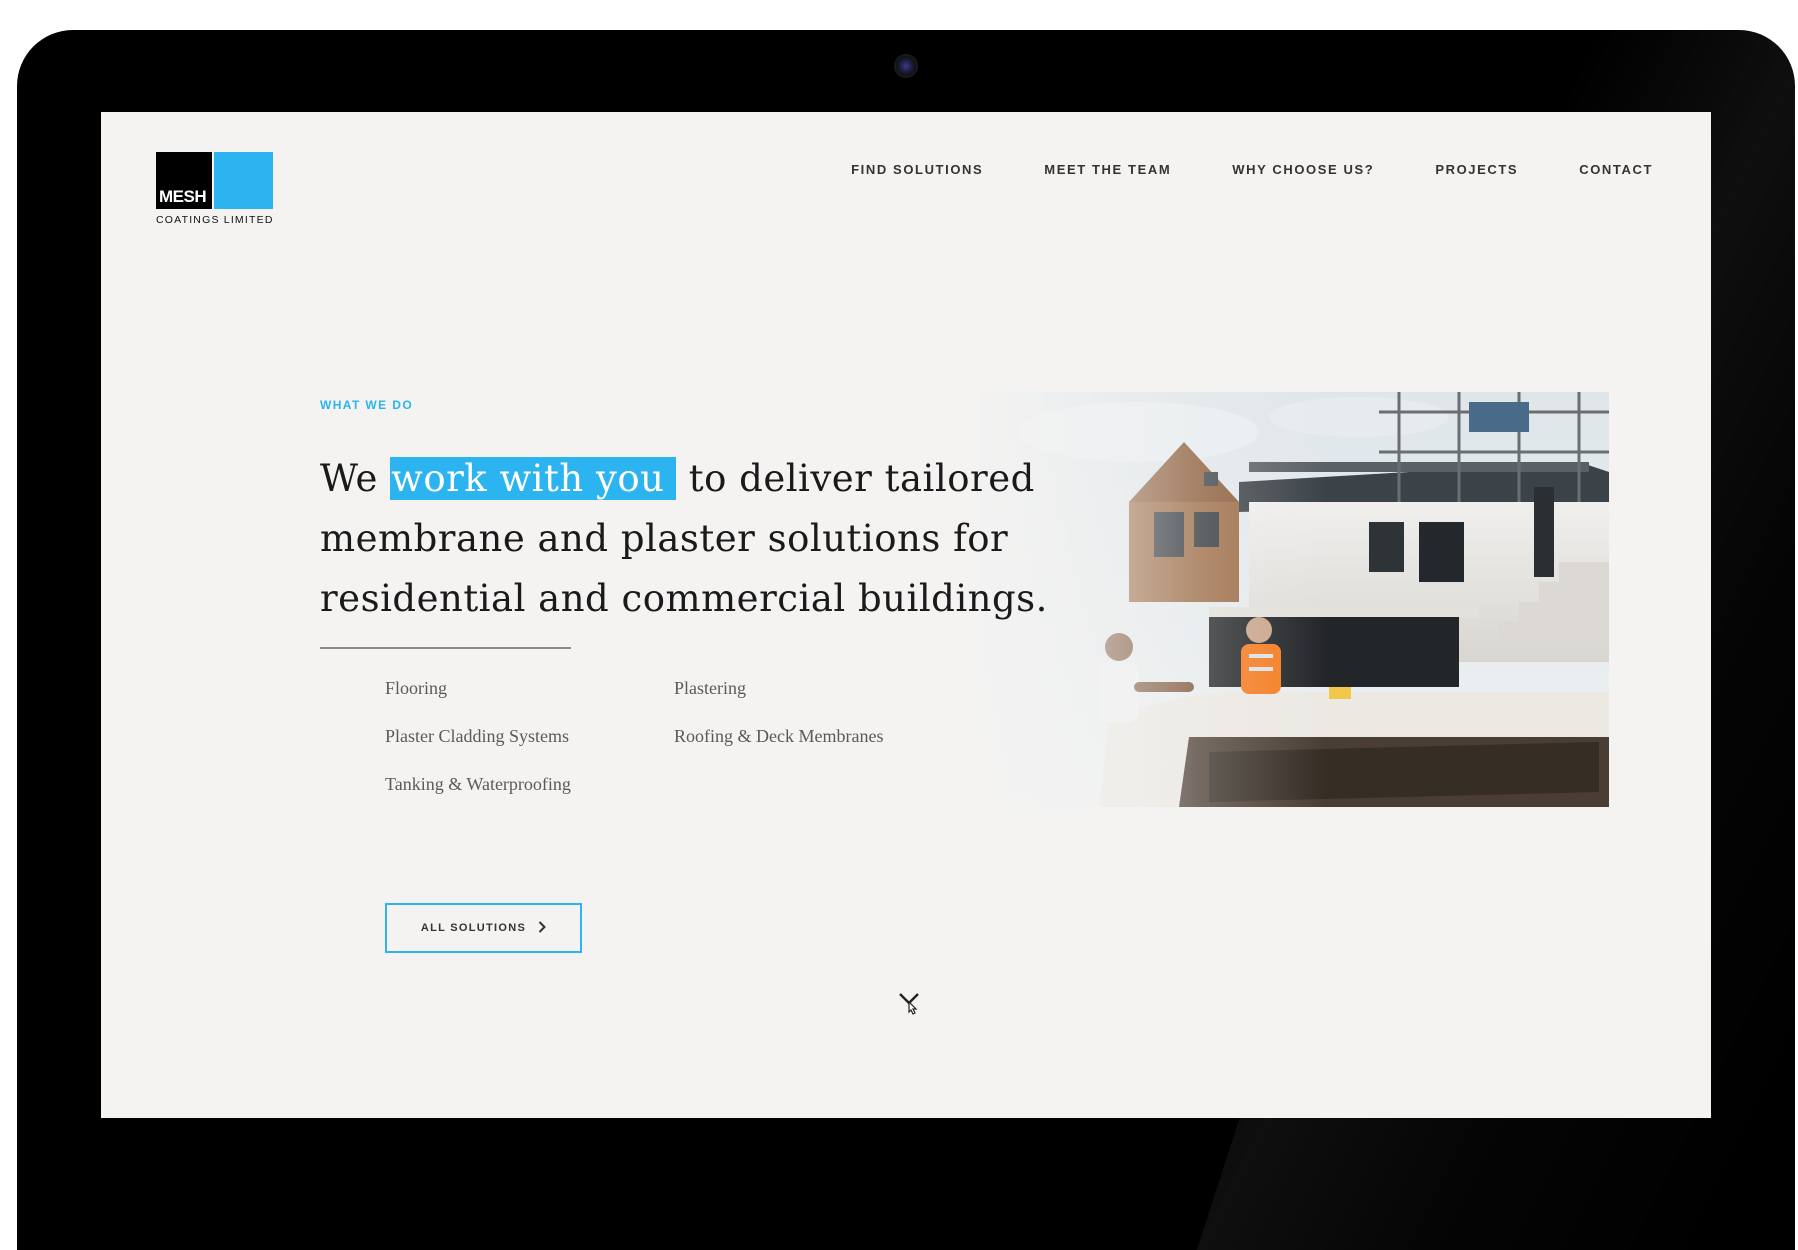  What do you see at coordinates (183, 196) in the screenshot?
I see `logo-mark-text: MESH` at bounding box center [183, 196].